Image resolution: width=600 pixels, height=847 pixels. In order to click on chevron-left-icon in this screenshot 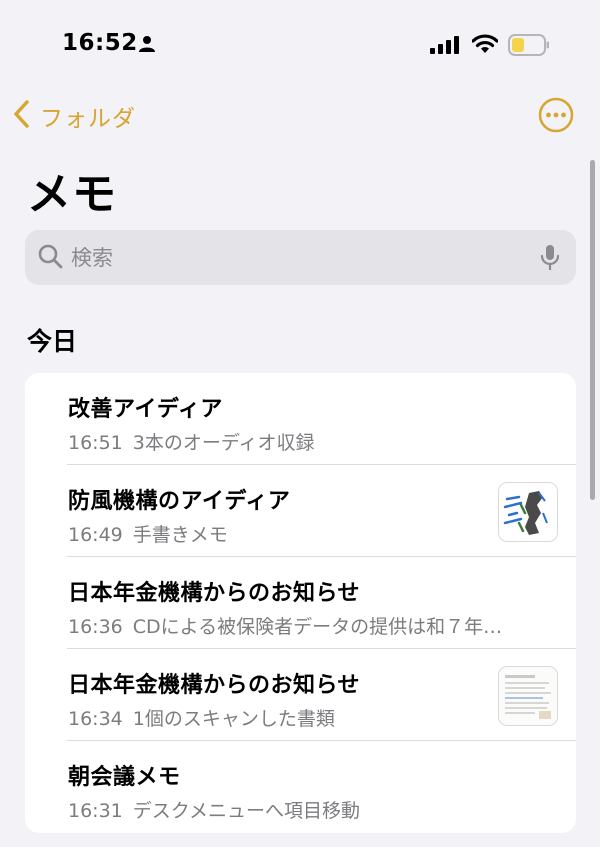, I will do `click(21, 116)`.